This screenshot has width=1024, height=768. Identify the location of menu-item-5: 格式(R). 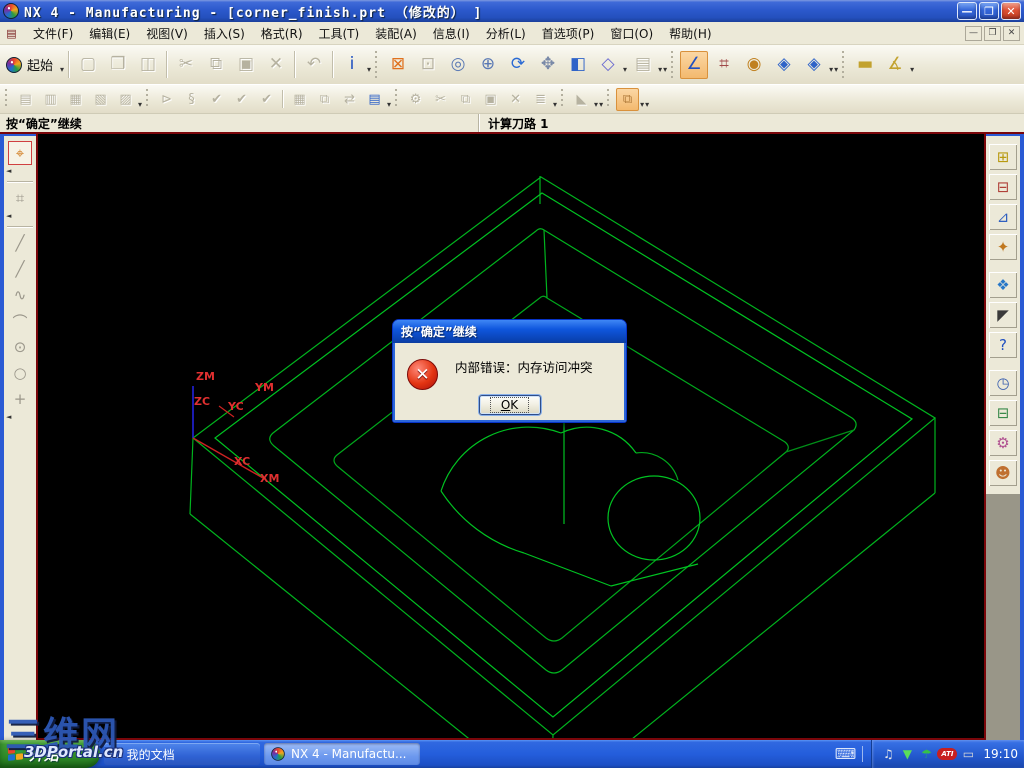
(282, 33).